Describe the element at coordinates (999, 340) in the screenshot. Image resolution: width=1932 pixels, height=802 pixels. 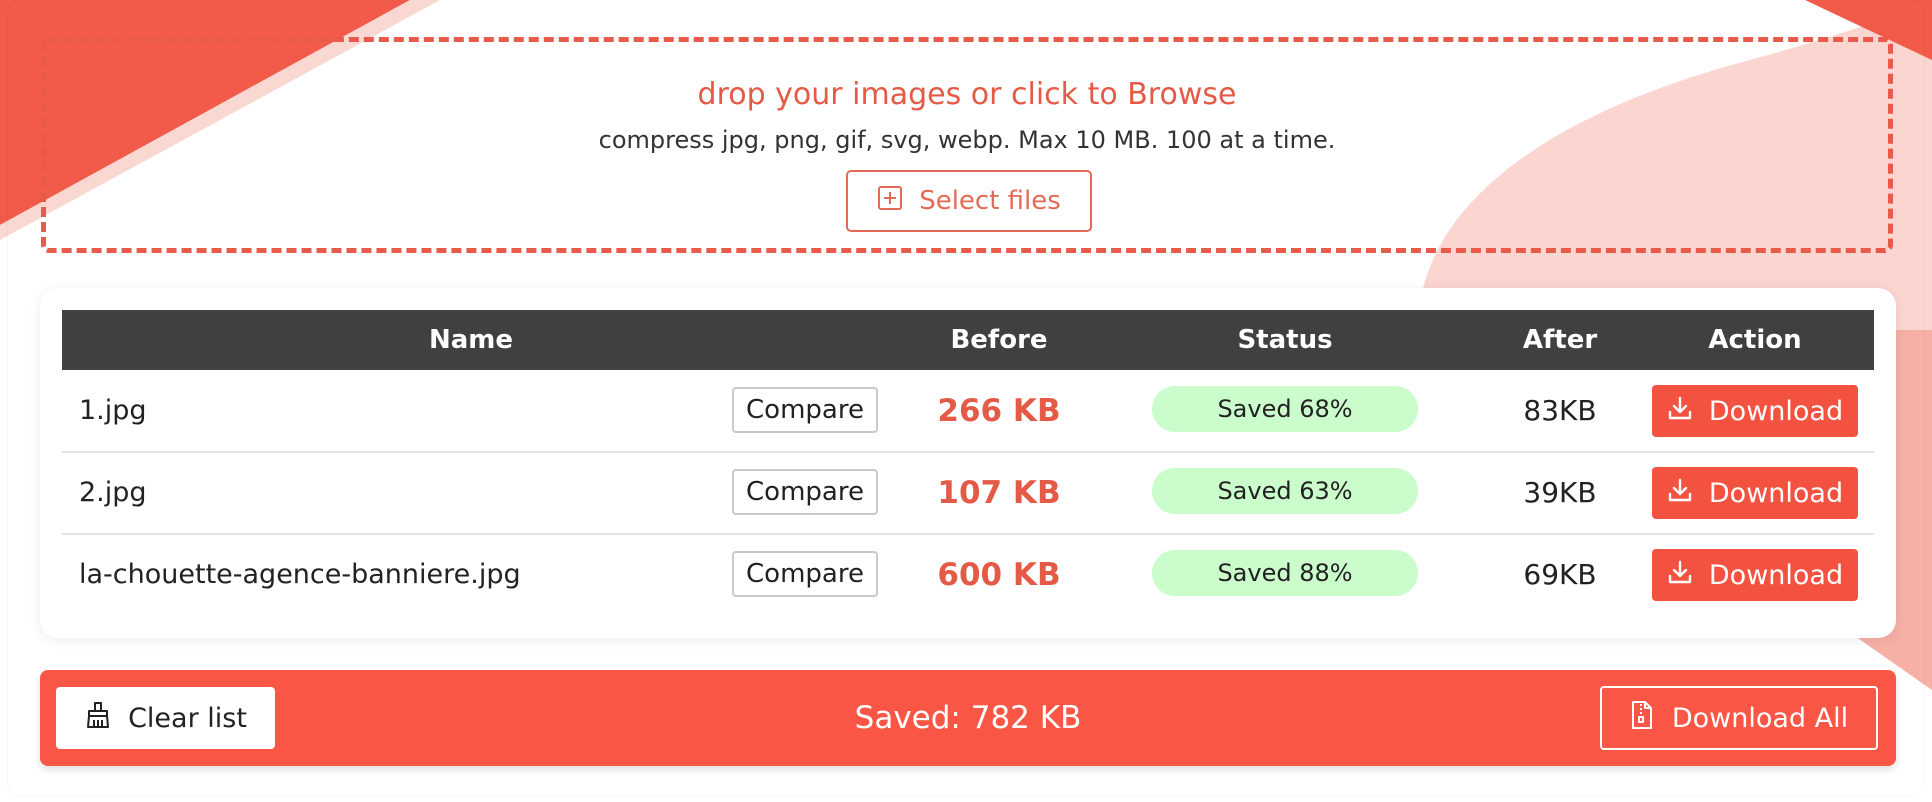
I see `header-before: Before` at that location.